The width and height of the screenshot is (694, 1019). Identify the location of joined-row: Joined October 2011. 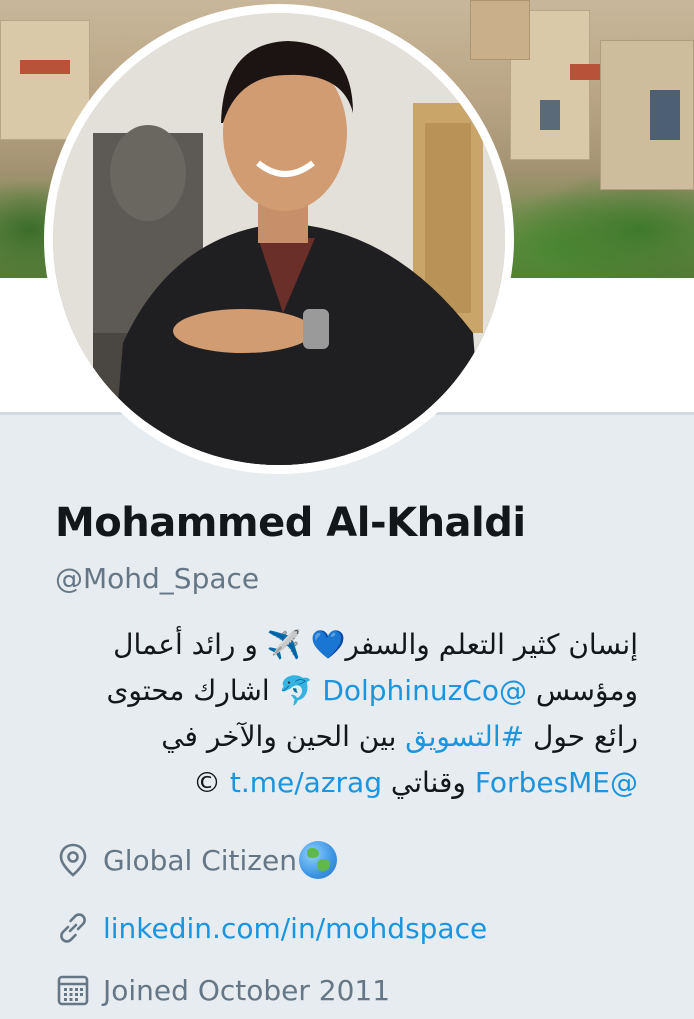
(222, 990).